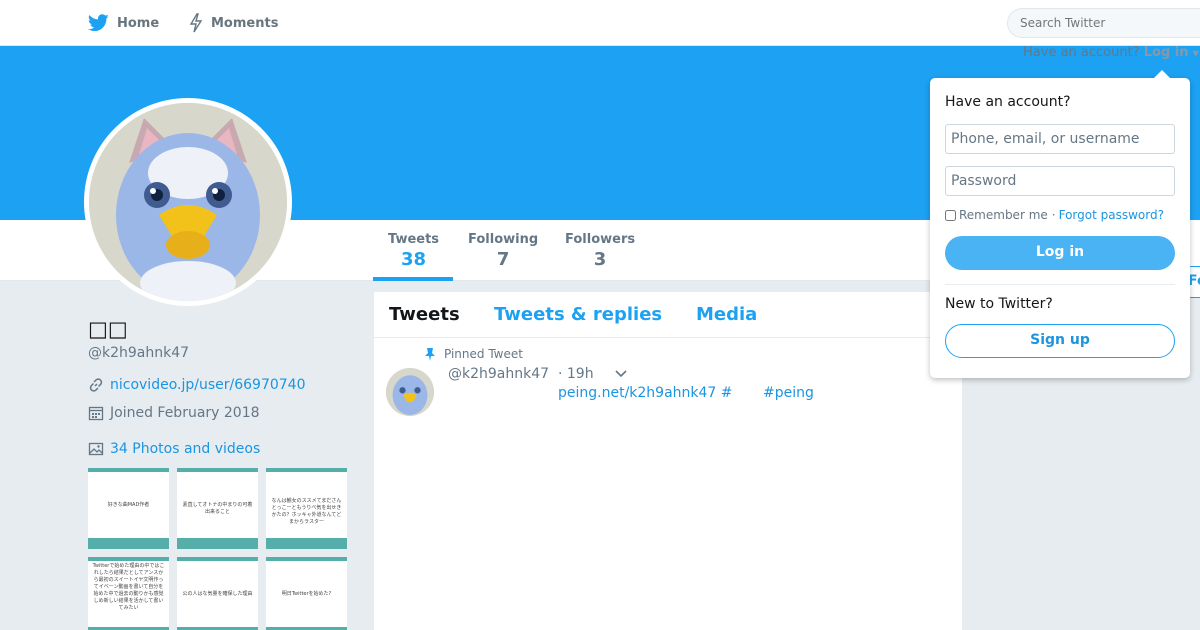 Image resolution: width=1200 pixels, height=630 pixels. I want to click on chevron-down-icon, so click(621, 375).